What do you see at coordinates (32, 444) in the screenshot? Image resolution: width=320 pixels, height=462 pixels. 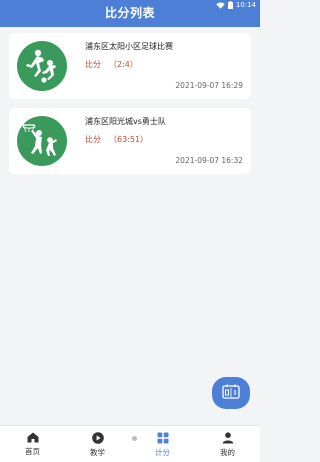 I see `tab-home: 首页` at bounding box center [32, 444].